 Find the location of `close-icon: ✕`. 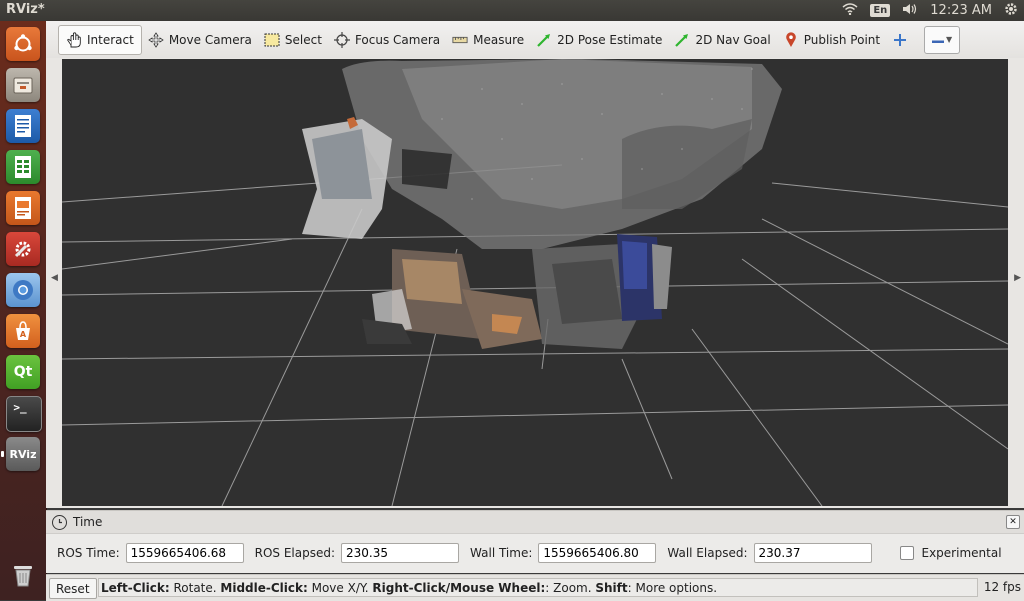

close-icon: ✕ is located at coordinates (1013, 522).